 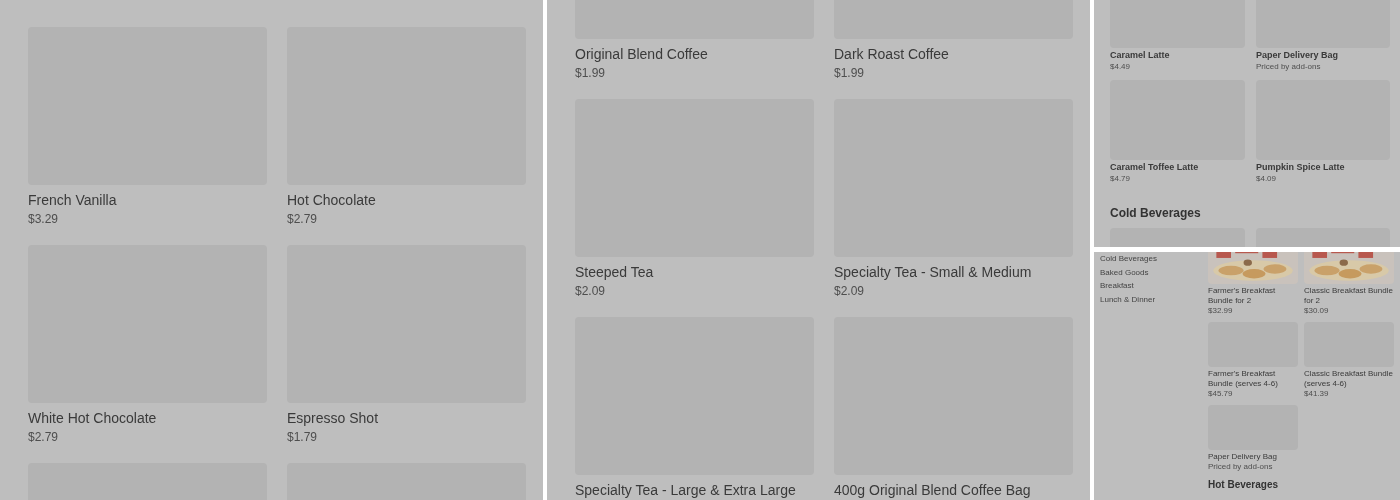 What do you see at coordinates (1154, 299) in the screenshot?
I see `category-link: Lunch & Dinner` at bounding box center [1154, 299].